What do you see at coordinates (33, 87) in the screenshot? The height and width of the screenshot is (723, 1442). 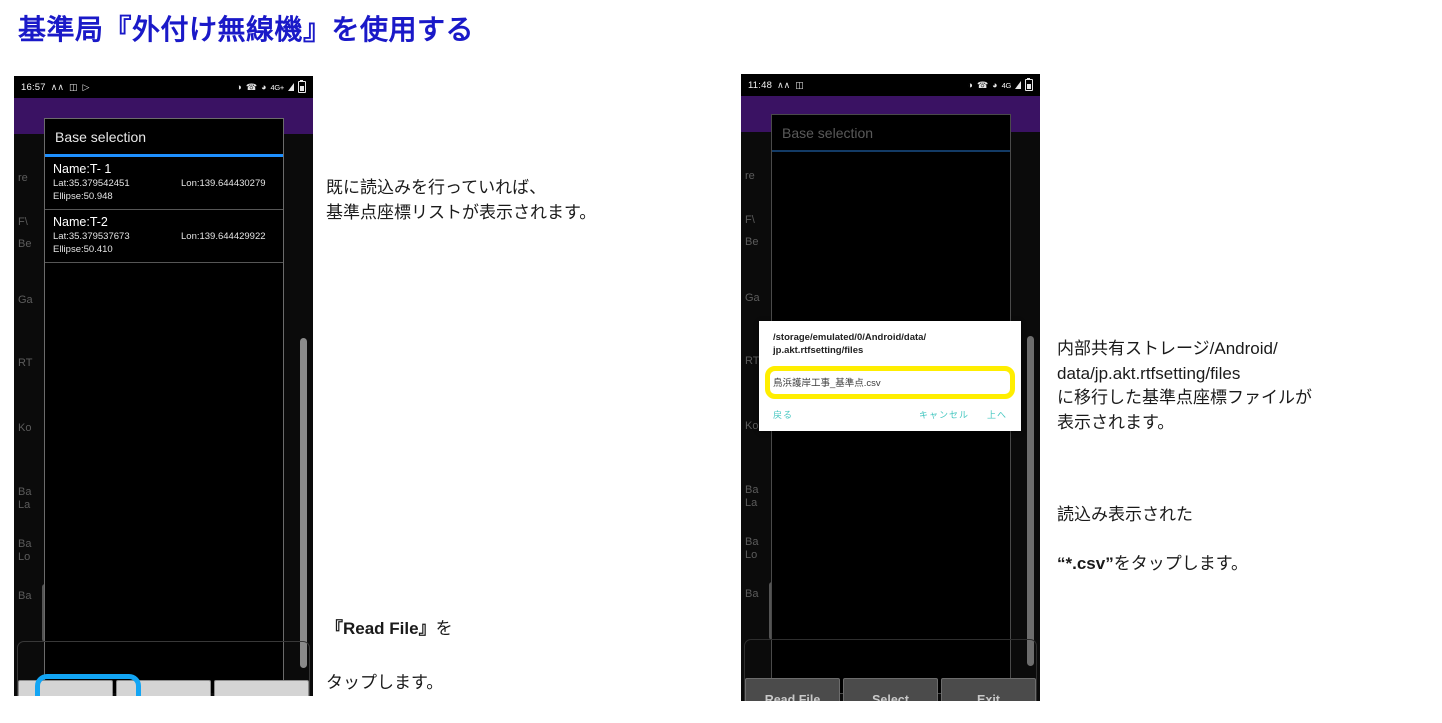 I see `clock: 16:57` at bounding box center [33, 87].